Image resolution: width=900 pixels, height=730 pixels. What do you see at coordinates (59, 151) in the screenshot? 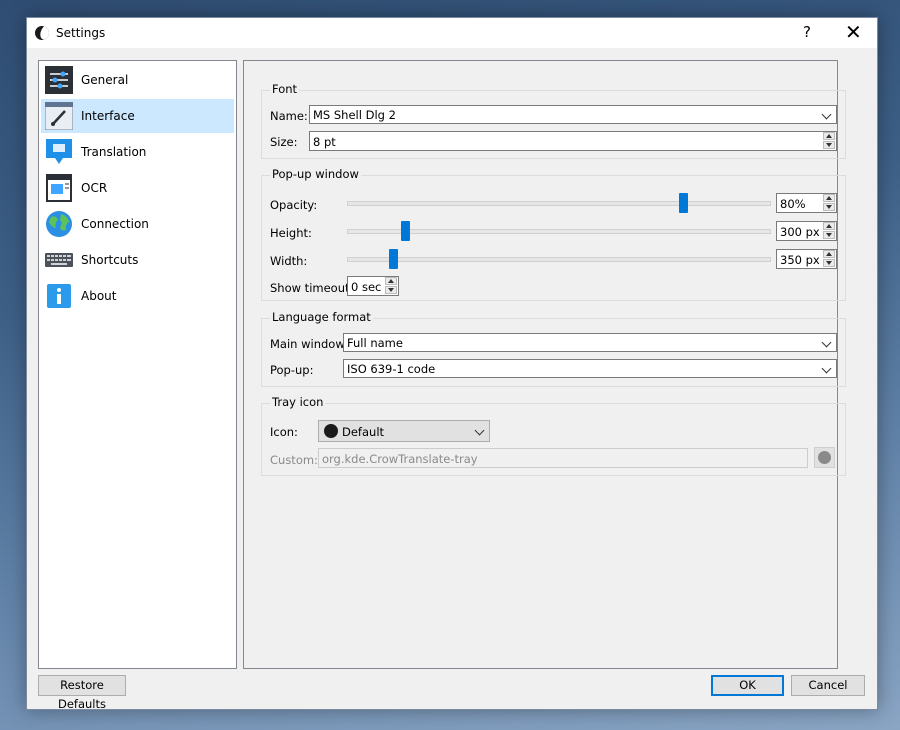
I see `speech-bubble-icon` at bounding box center [59, 151].